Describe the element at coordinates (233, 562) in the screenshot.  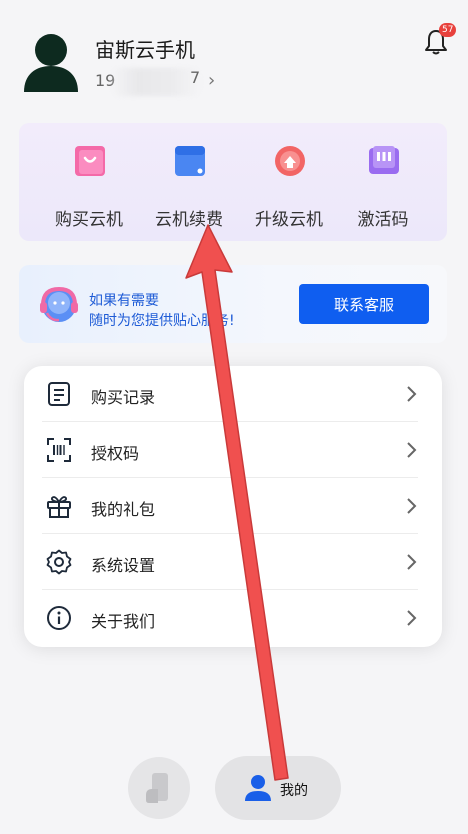
I see `menu-item-settings: 系统设置` at that location.